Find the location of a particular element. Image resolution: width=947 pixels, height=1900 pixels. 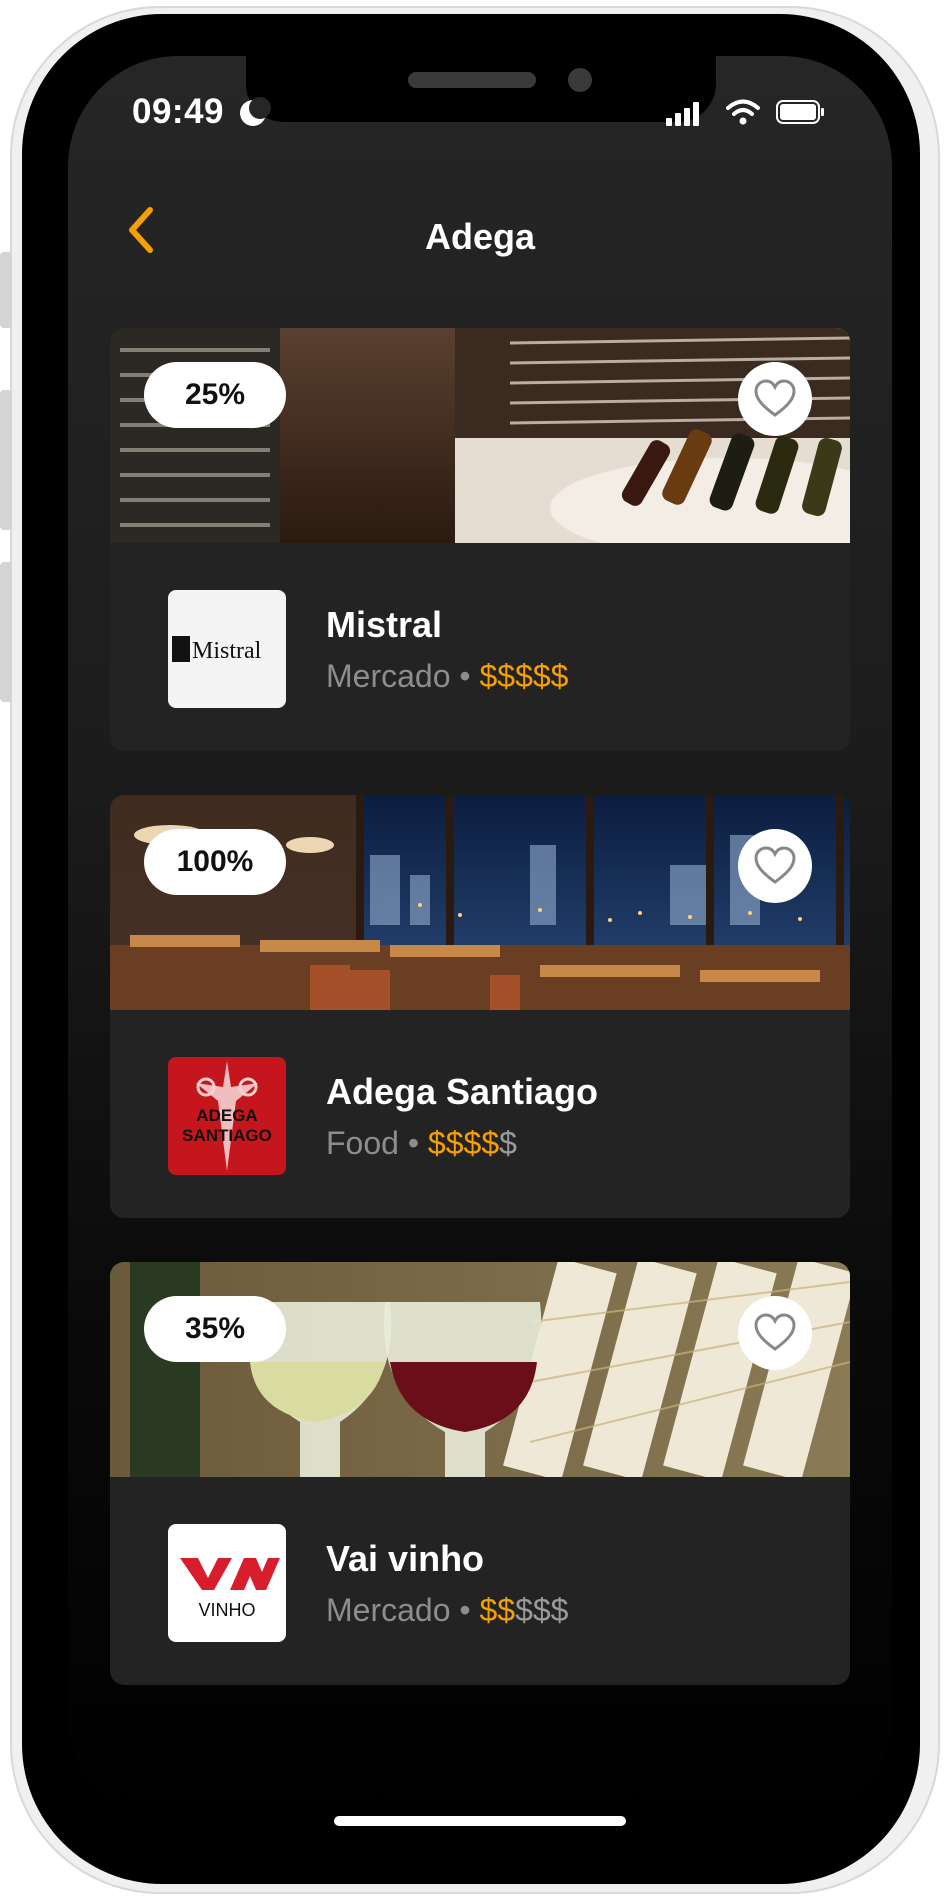

place-logo: Mistral is located at coordinates (227, 649).